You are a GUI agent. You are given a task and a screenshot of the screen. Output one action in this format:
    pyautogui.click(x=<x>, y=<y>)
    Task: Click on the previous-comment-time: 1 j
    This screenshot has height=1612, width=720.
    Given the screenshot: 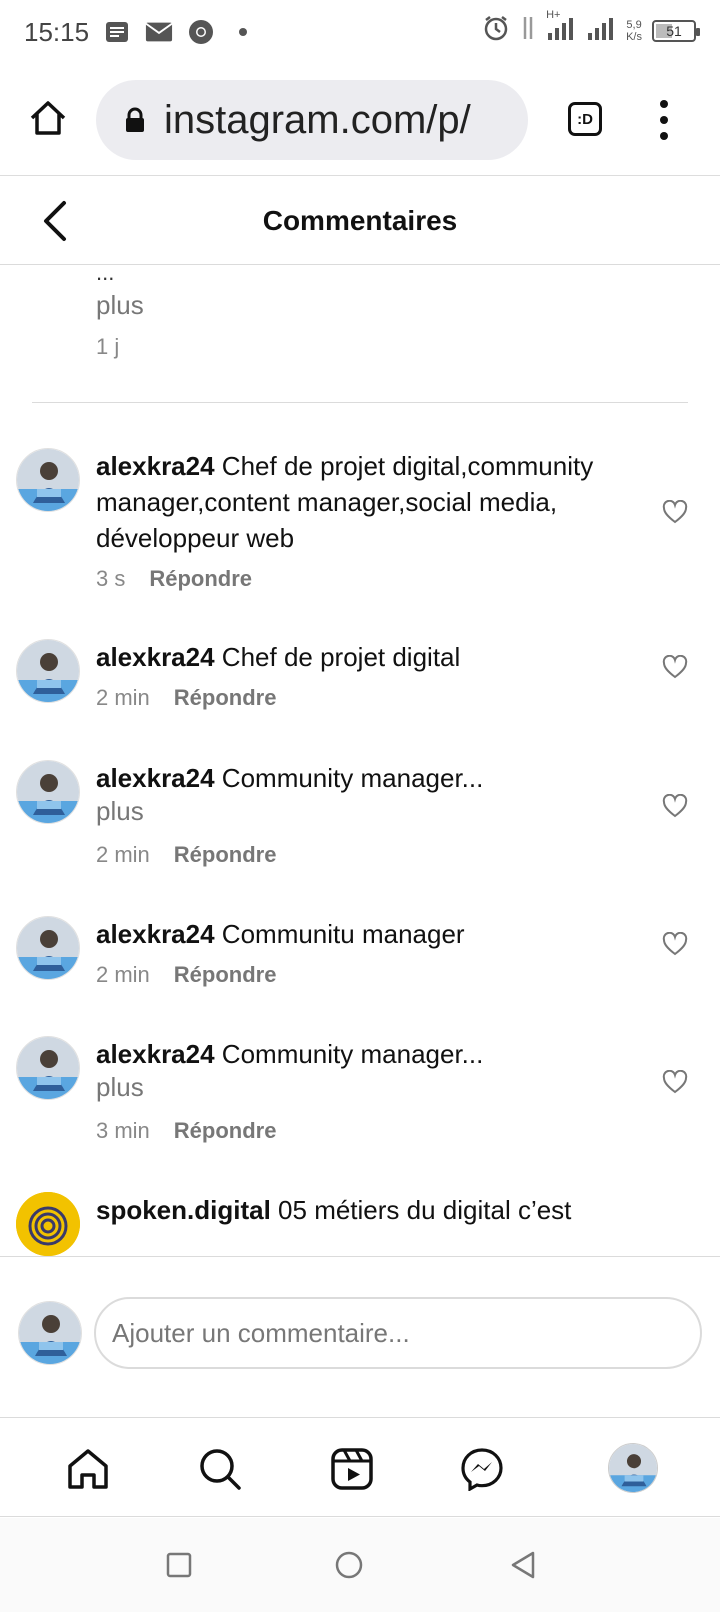 What is the action you would take?
    pyautogui.click(x=108, y=346)
    